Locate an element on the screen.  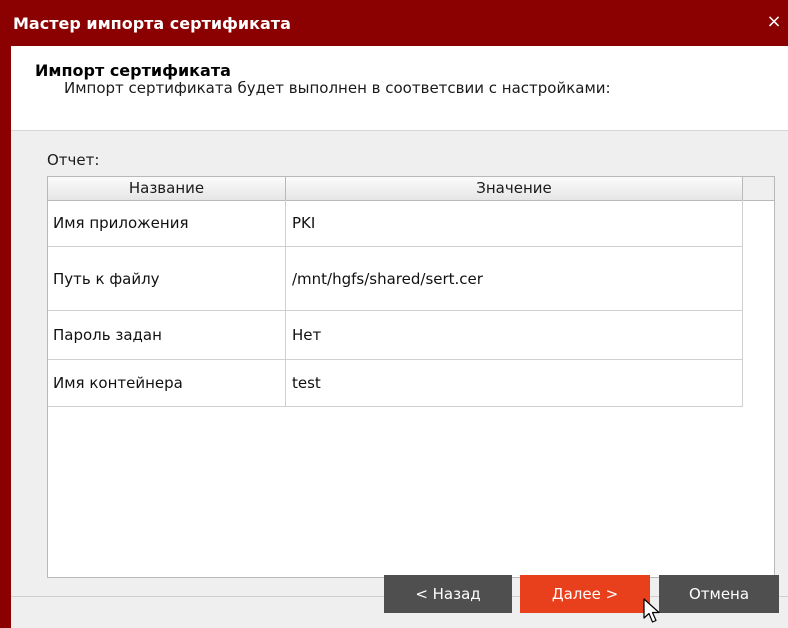
row-name-cell: Имя контейнера is located at coordinates (167, 383).